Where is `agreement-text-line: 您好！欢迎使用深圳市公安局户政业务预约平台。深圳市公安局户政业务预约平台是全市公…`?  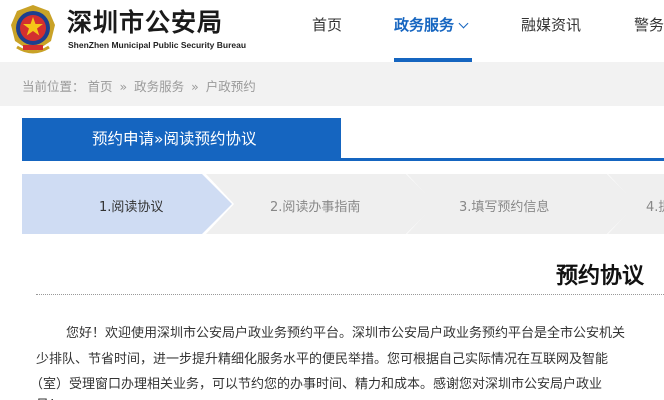
agreement-text-line: 您好！欢迎使用深圳市公安局户政业务预约平台。深圳市公安局户政业务预约平台是全市公… is located at coordinates (346, 333).